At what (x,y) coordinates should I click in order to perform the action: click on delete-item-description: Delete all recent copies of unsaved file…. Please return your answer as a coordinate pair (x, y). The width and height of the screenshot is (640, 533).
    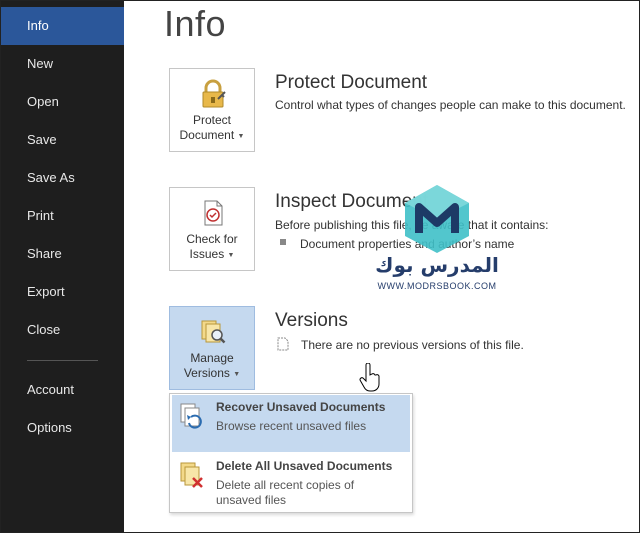
    Looking at the image, I should click on (285, 492).